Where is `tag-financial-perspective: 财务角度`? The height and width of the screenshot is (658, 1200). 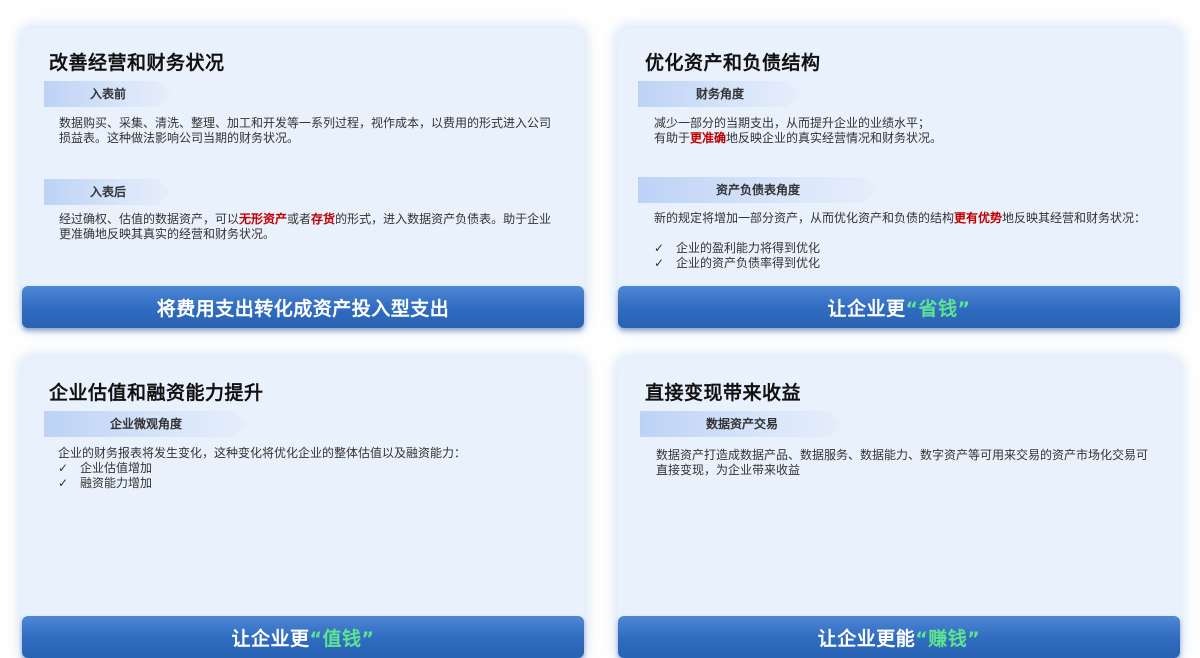 tag-financial-perspective: 财务角度 is located at coordinates (720, 94).